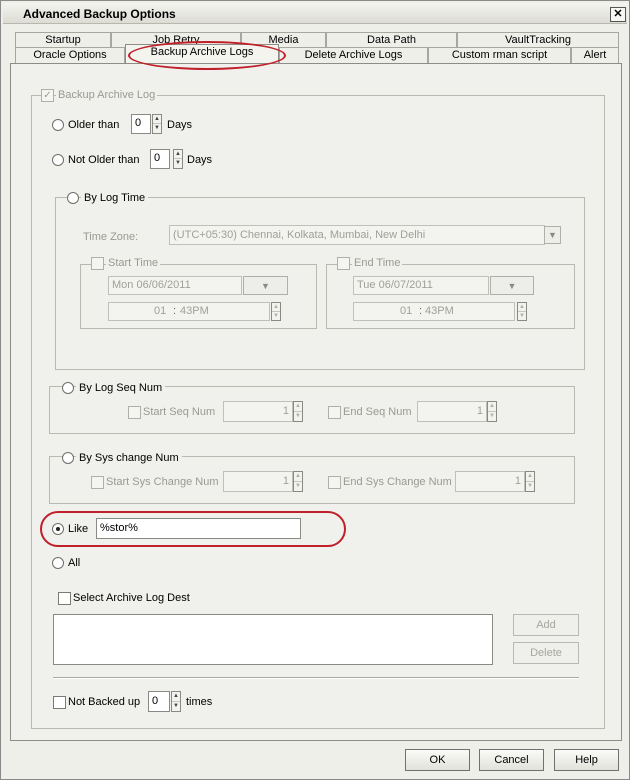 The height and width of the screenshot is (780, 630). I want to click on close-button: ✕, so click(618, 14).